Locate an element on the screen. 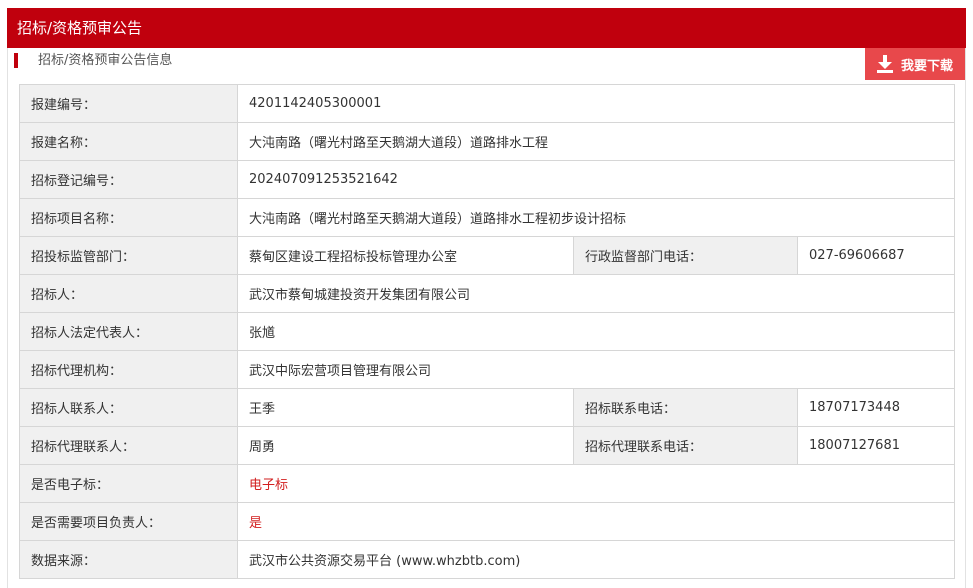 The height and width of the screenshot is (588, 973). table-row: 招标登记编号： 202407091253521642 is located at coordinates (487, 179).